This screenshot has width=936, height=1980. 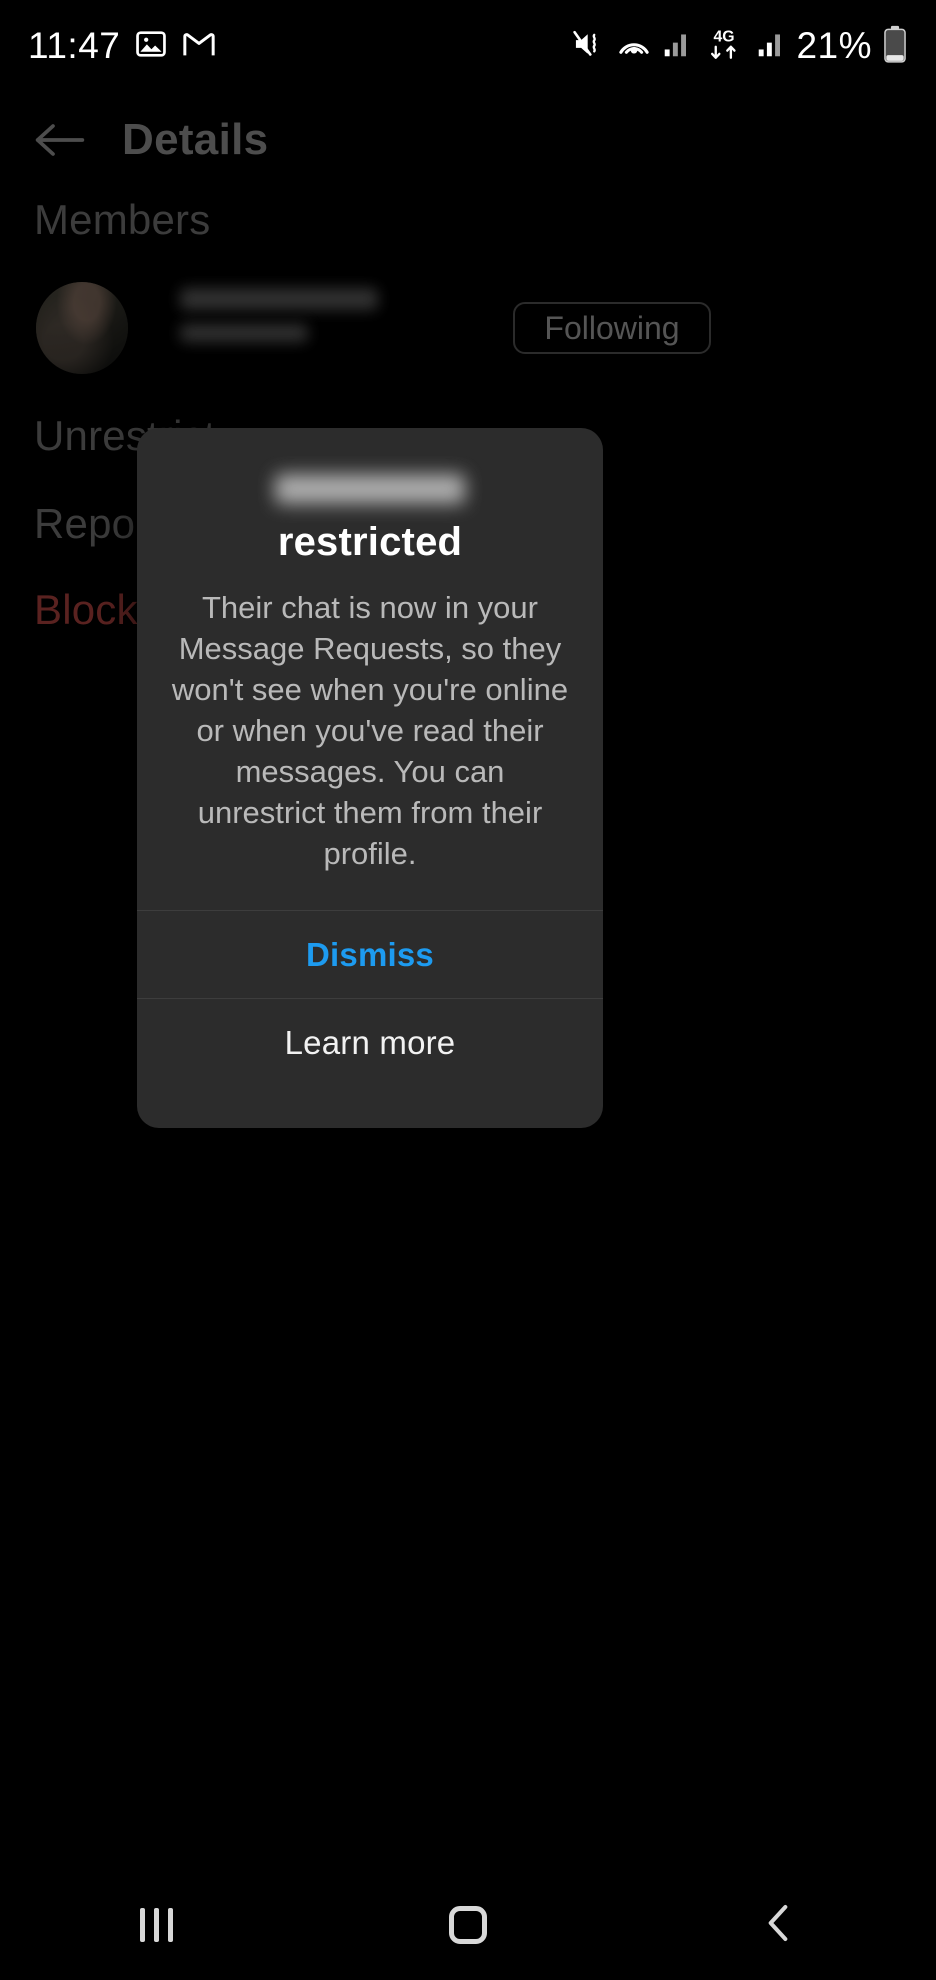 What do you see at coordinates (589, 46) in the screenshot?
I see `mute-vibrate-icon` at bounding box center [589, 46].